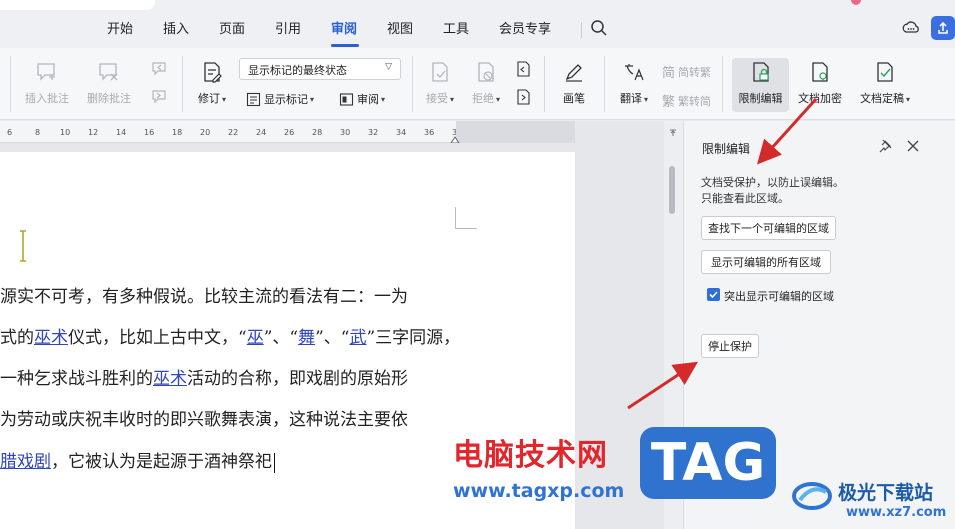  I want to click on review-pane-button: 审阅 ▾, so click(362, 99).